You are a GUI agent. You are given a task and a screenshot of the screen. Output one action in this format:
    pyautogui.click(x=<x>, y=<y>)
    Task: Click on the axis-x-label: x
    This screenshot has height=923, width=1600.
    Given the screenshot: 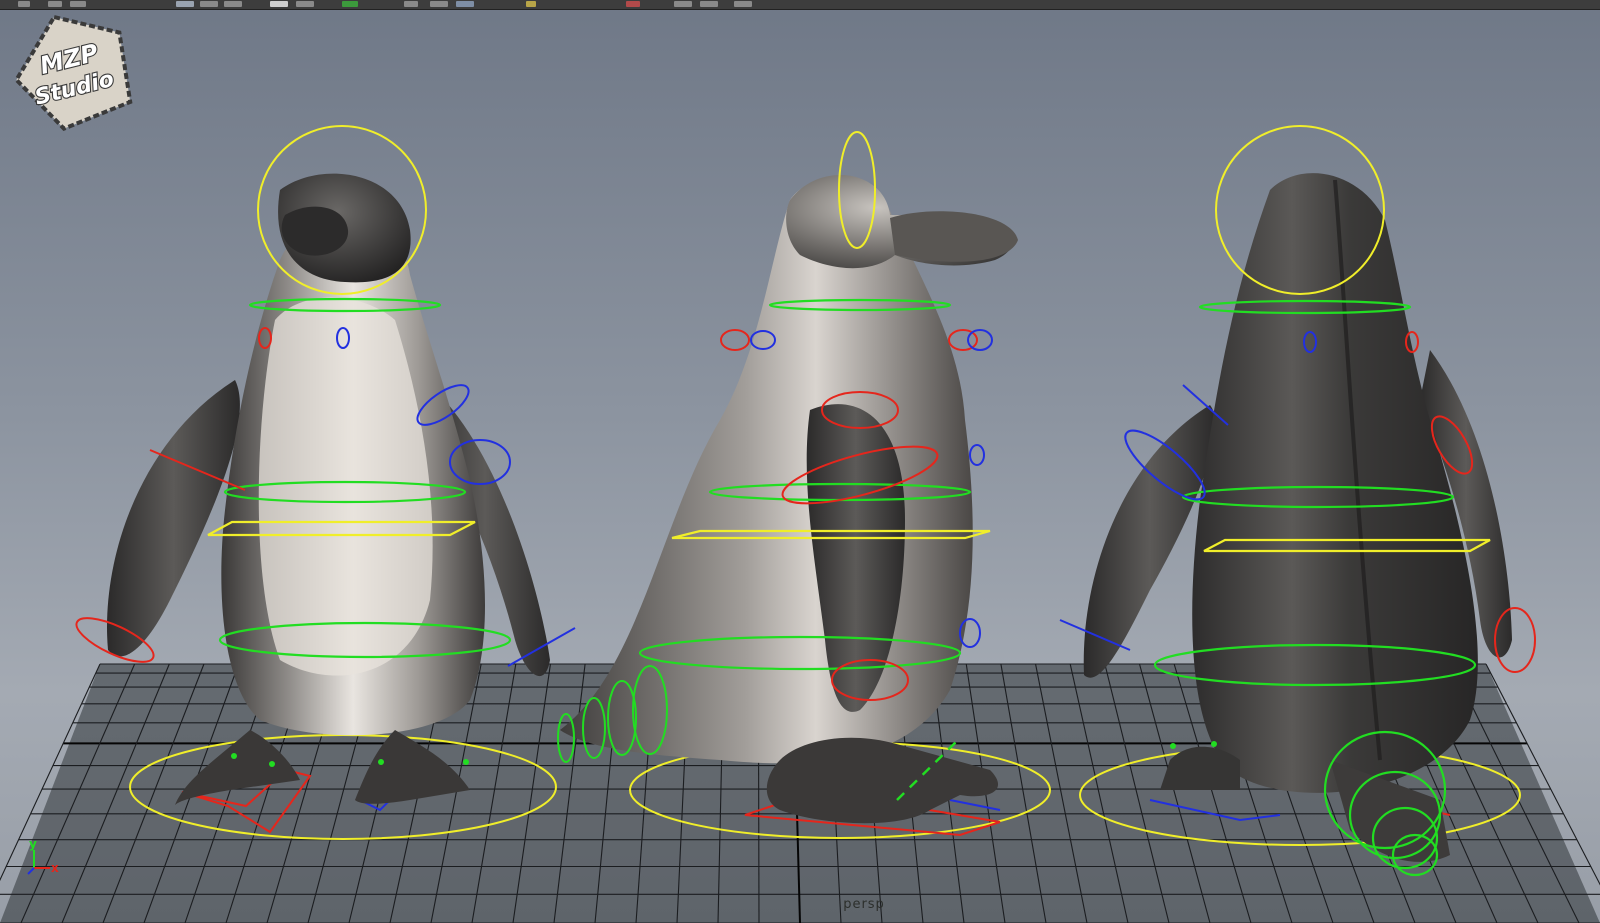 What is the action you would take?
    pyautogui.click(x=55, y=868)
    